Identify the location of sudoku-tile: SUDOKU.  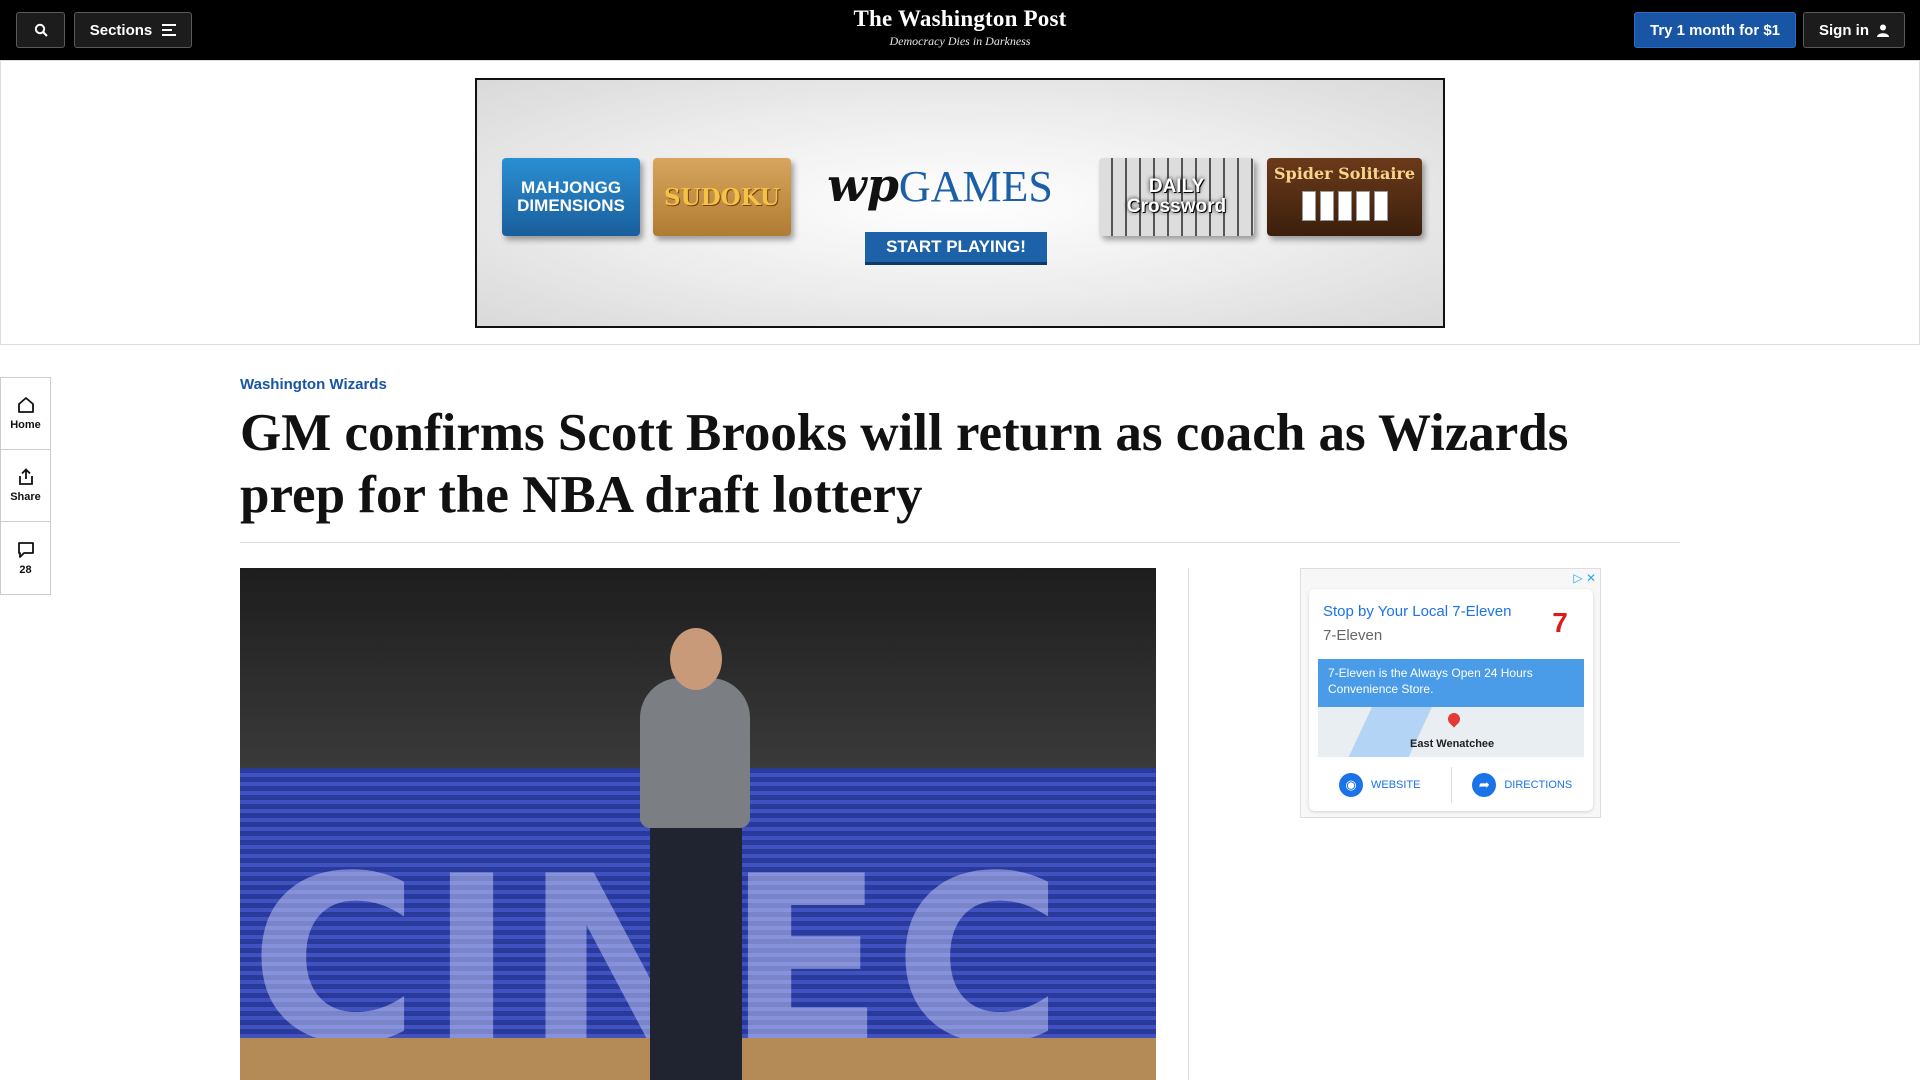
(722, 197).